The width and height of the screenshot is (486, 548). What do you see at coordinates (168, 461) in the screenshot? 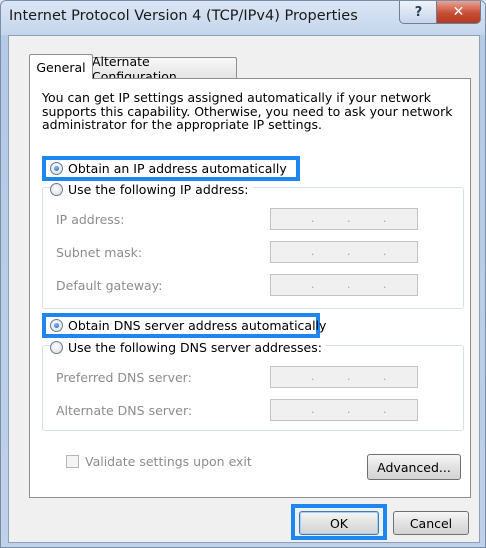
I see `validate-settings-label: Validate settings upon exit` at bounding box center [168, 461].